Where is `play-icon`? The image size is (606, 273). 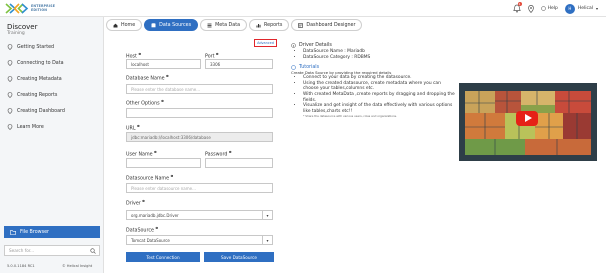
play-icon is located at coordinates (528, 118).